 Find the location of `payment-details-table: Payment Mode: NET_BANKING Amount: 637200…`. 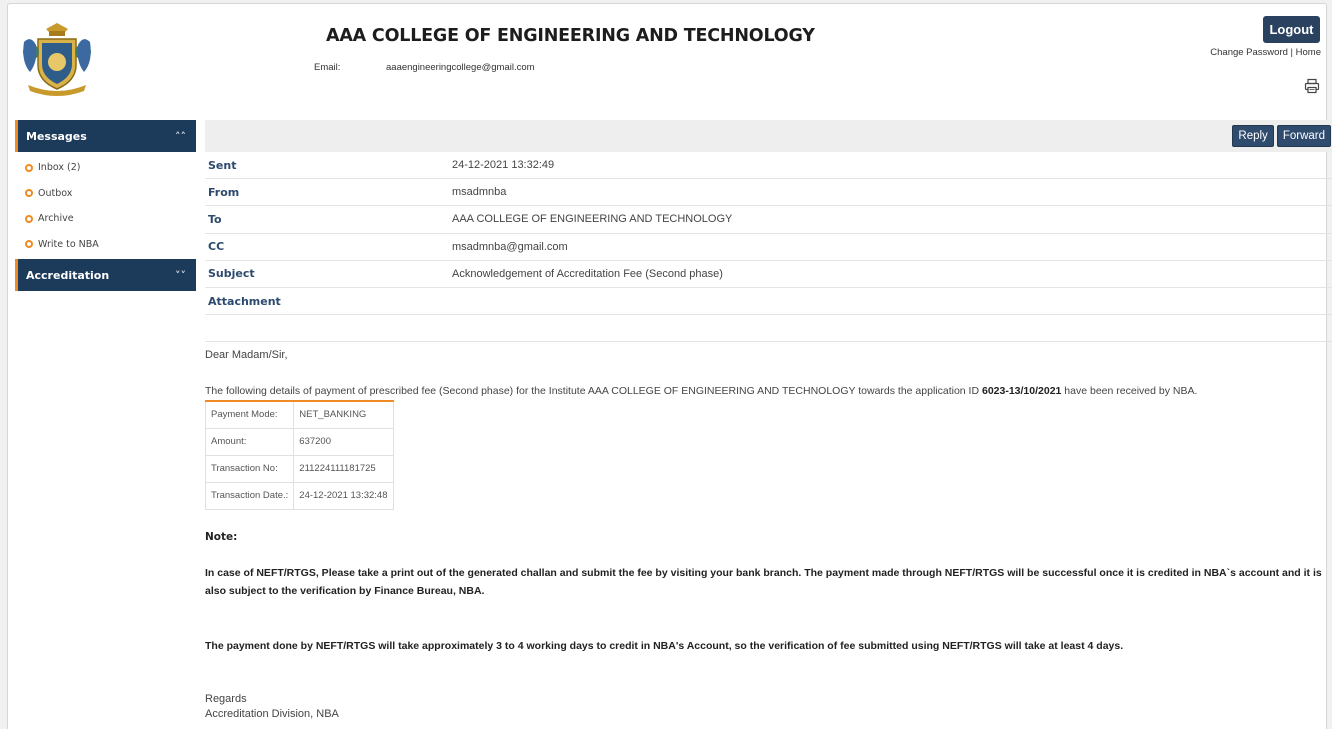

payment-details-table: Payment Mode: NET_BANKING Amount: 637200… is located at coordinates (299, 455).